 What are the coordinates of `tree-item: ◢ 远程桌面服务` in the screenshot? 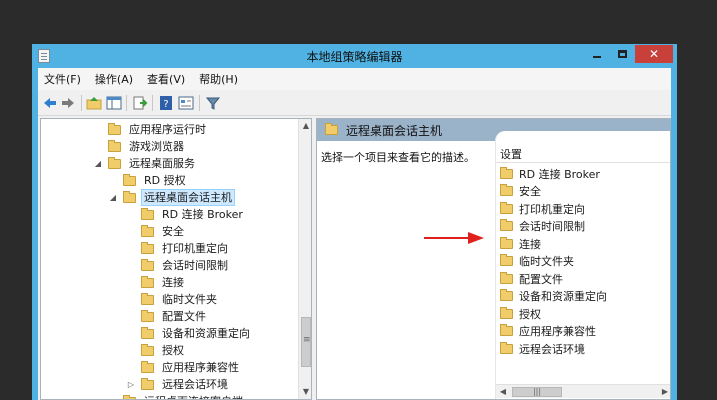 It's located at (146, 163).